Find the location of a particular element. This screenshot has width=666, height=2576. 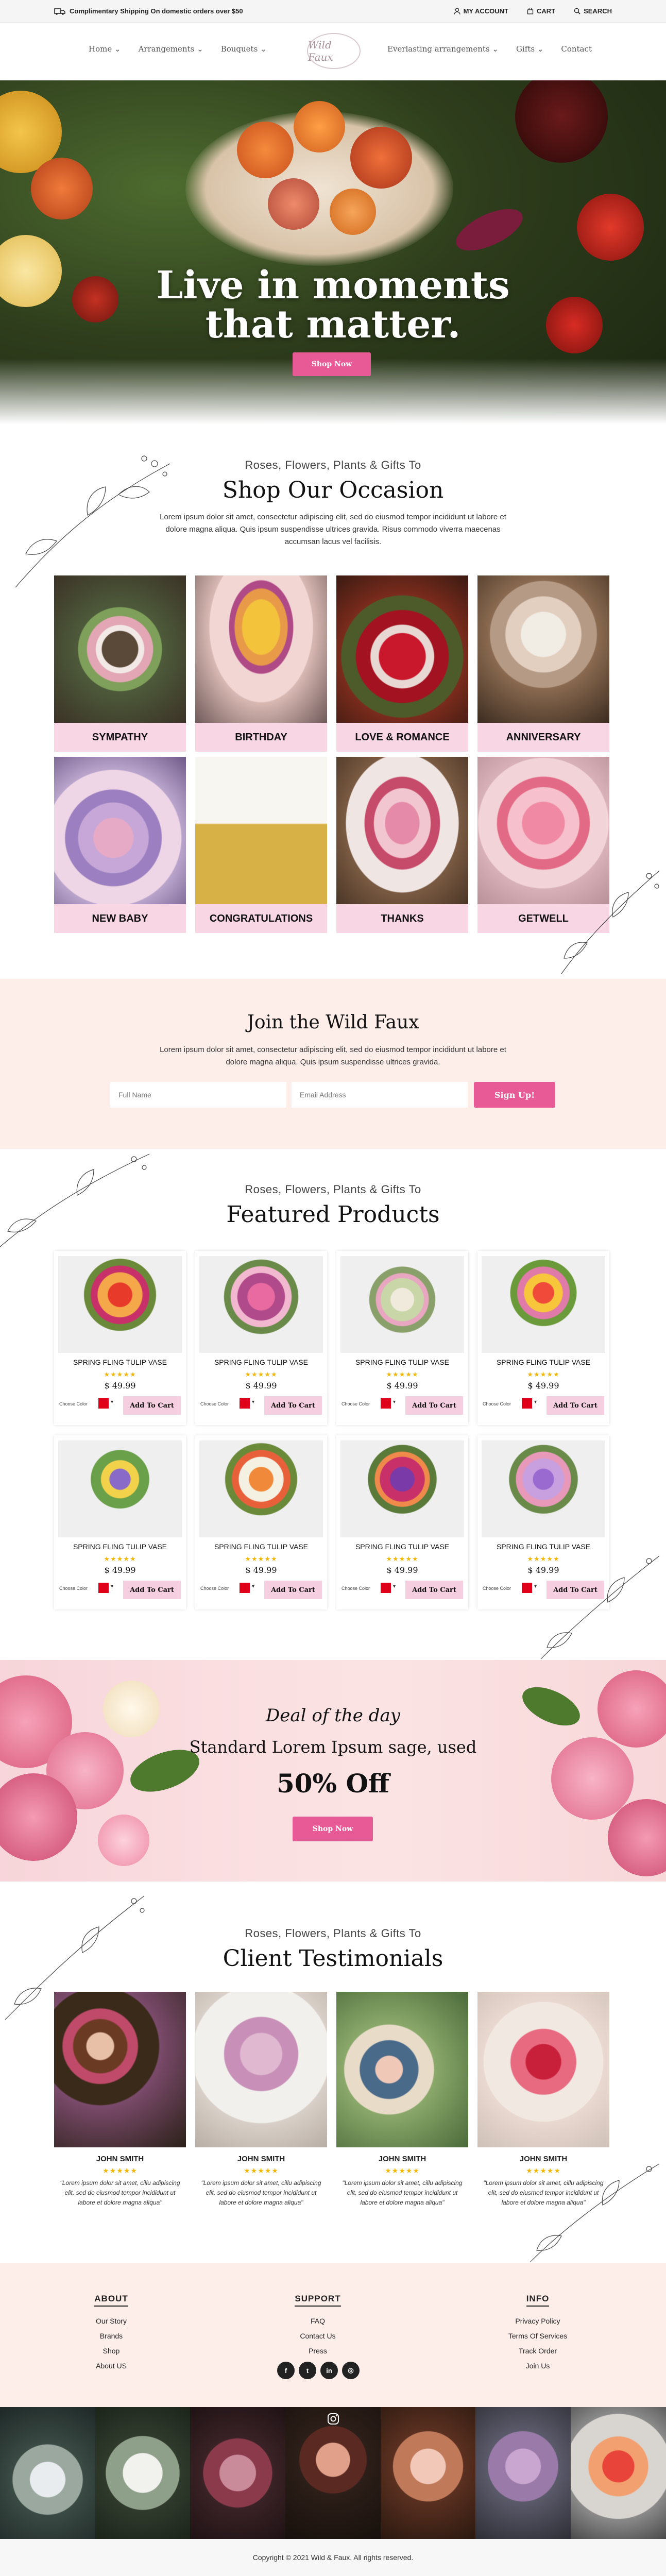

facebook-icon: f is located at coordinates (286, 2370).